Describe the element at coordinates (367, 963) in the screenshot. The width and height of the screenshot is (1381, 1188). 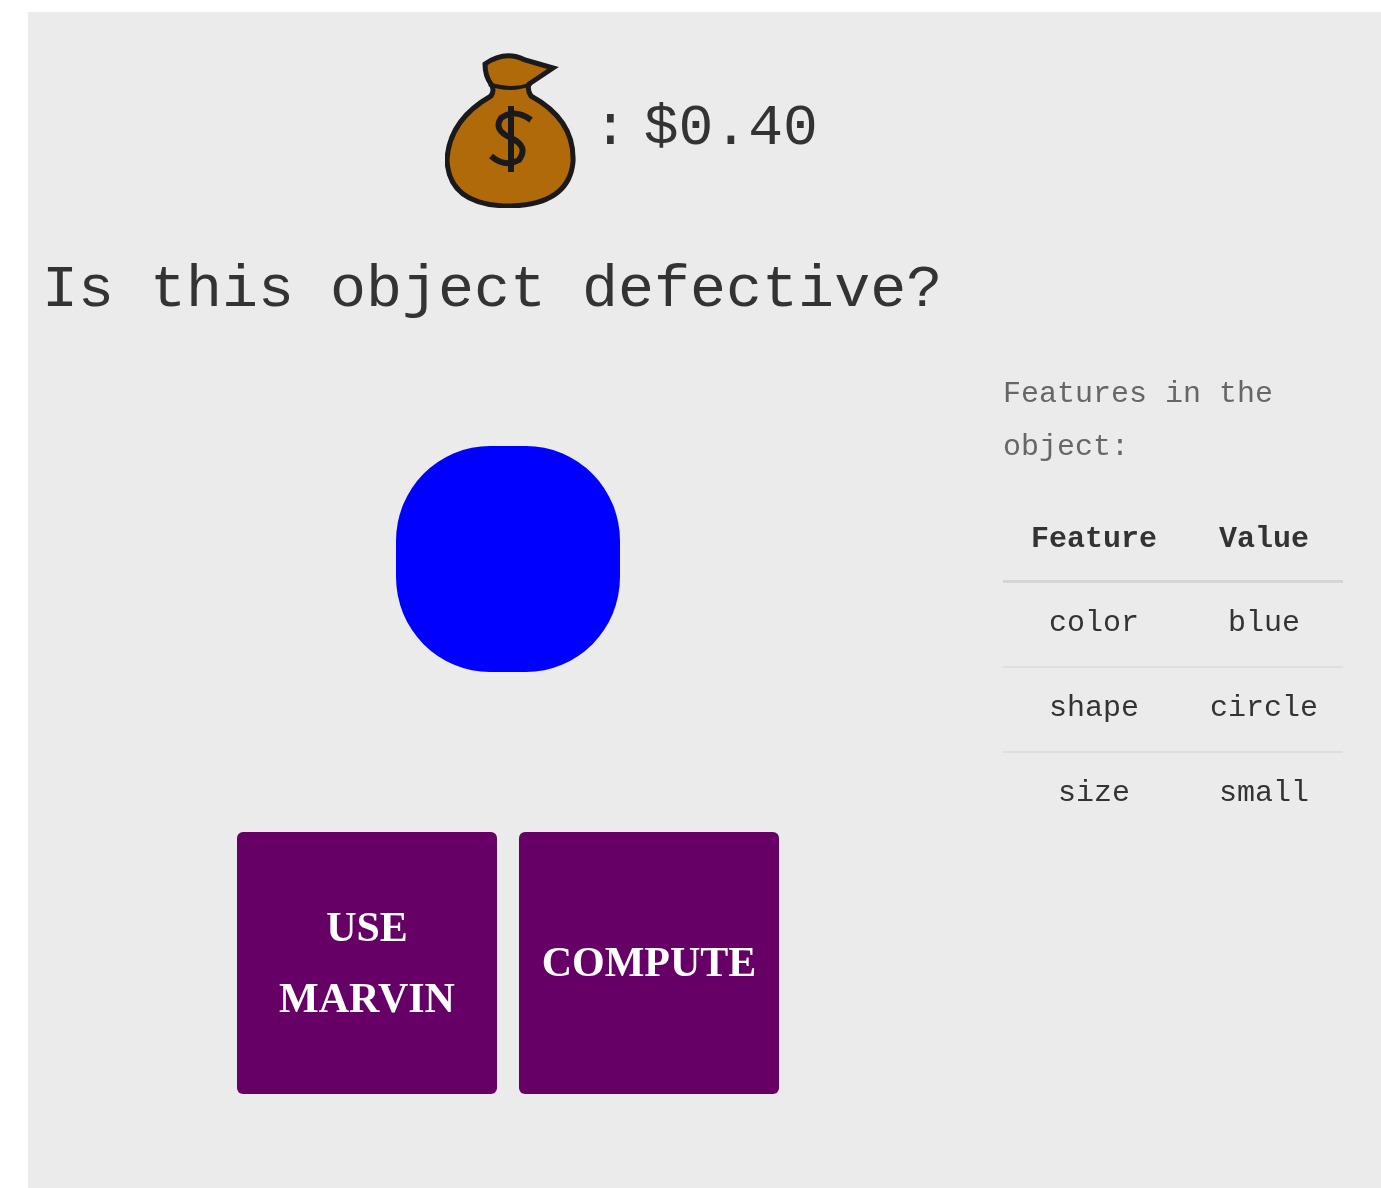
I see `action-button: USE MARVIN` at that location.